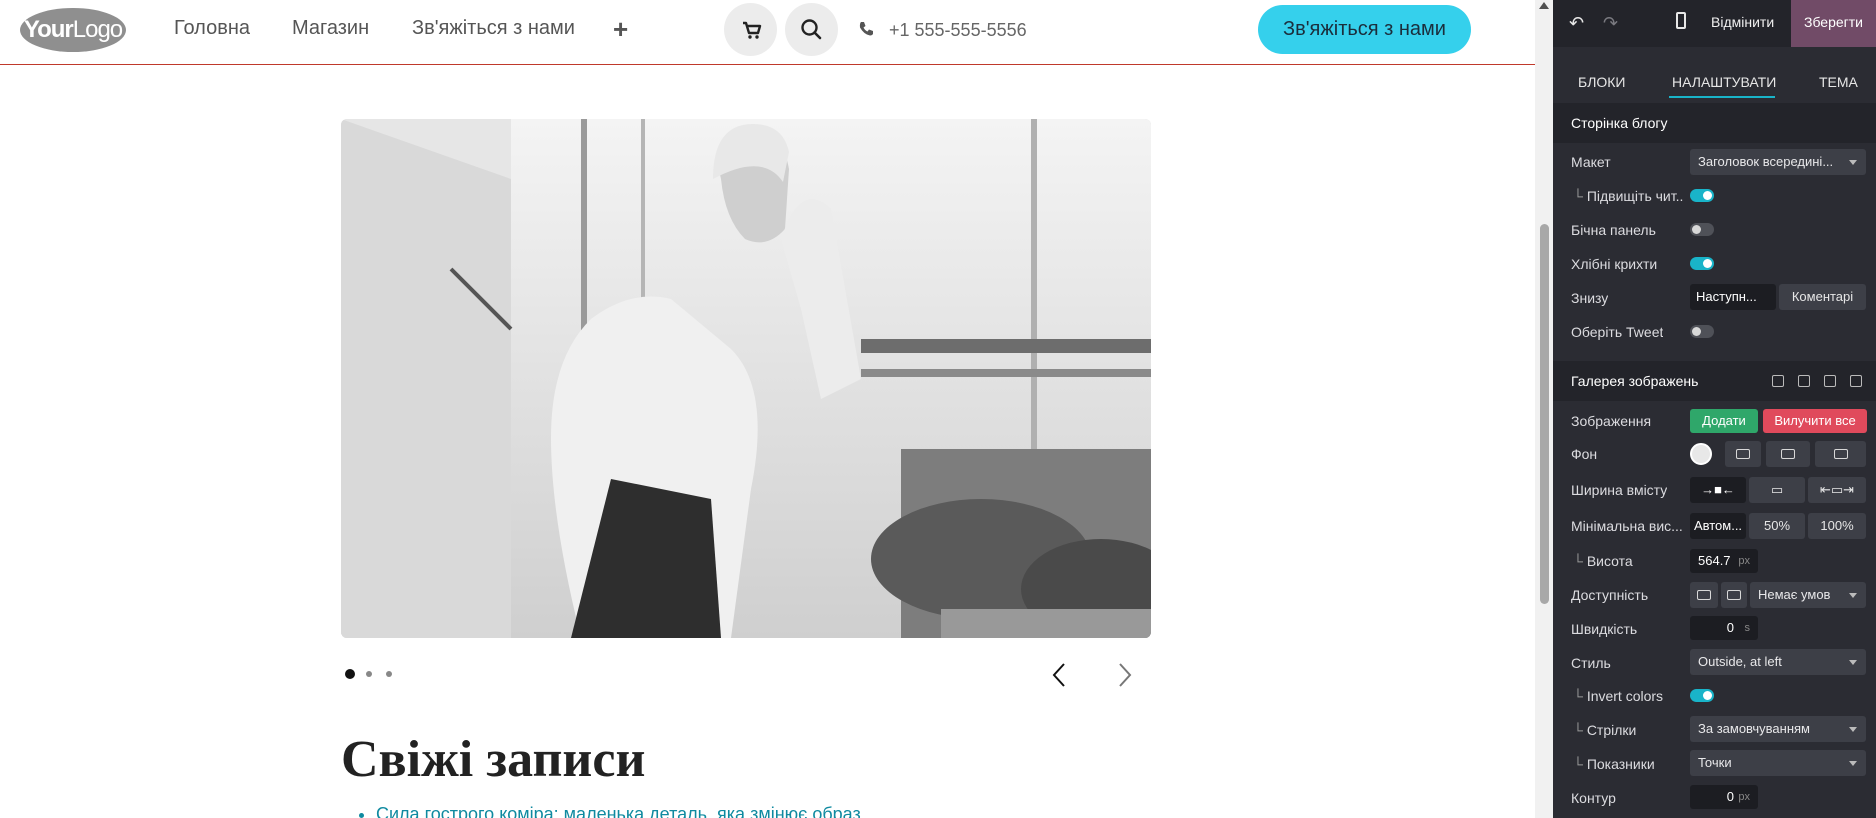  What do you see at coordinates (493, 759) in the screenshot?
I see `recent-posts-title: Свіжі записи` at bounding box center [493, 759].